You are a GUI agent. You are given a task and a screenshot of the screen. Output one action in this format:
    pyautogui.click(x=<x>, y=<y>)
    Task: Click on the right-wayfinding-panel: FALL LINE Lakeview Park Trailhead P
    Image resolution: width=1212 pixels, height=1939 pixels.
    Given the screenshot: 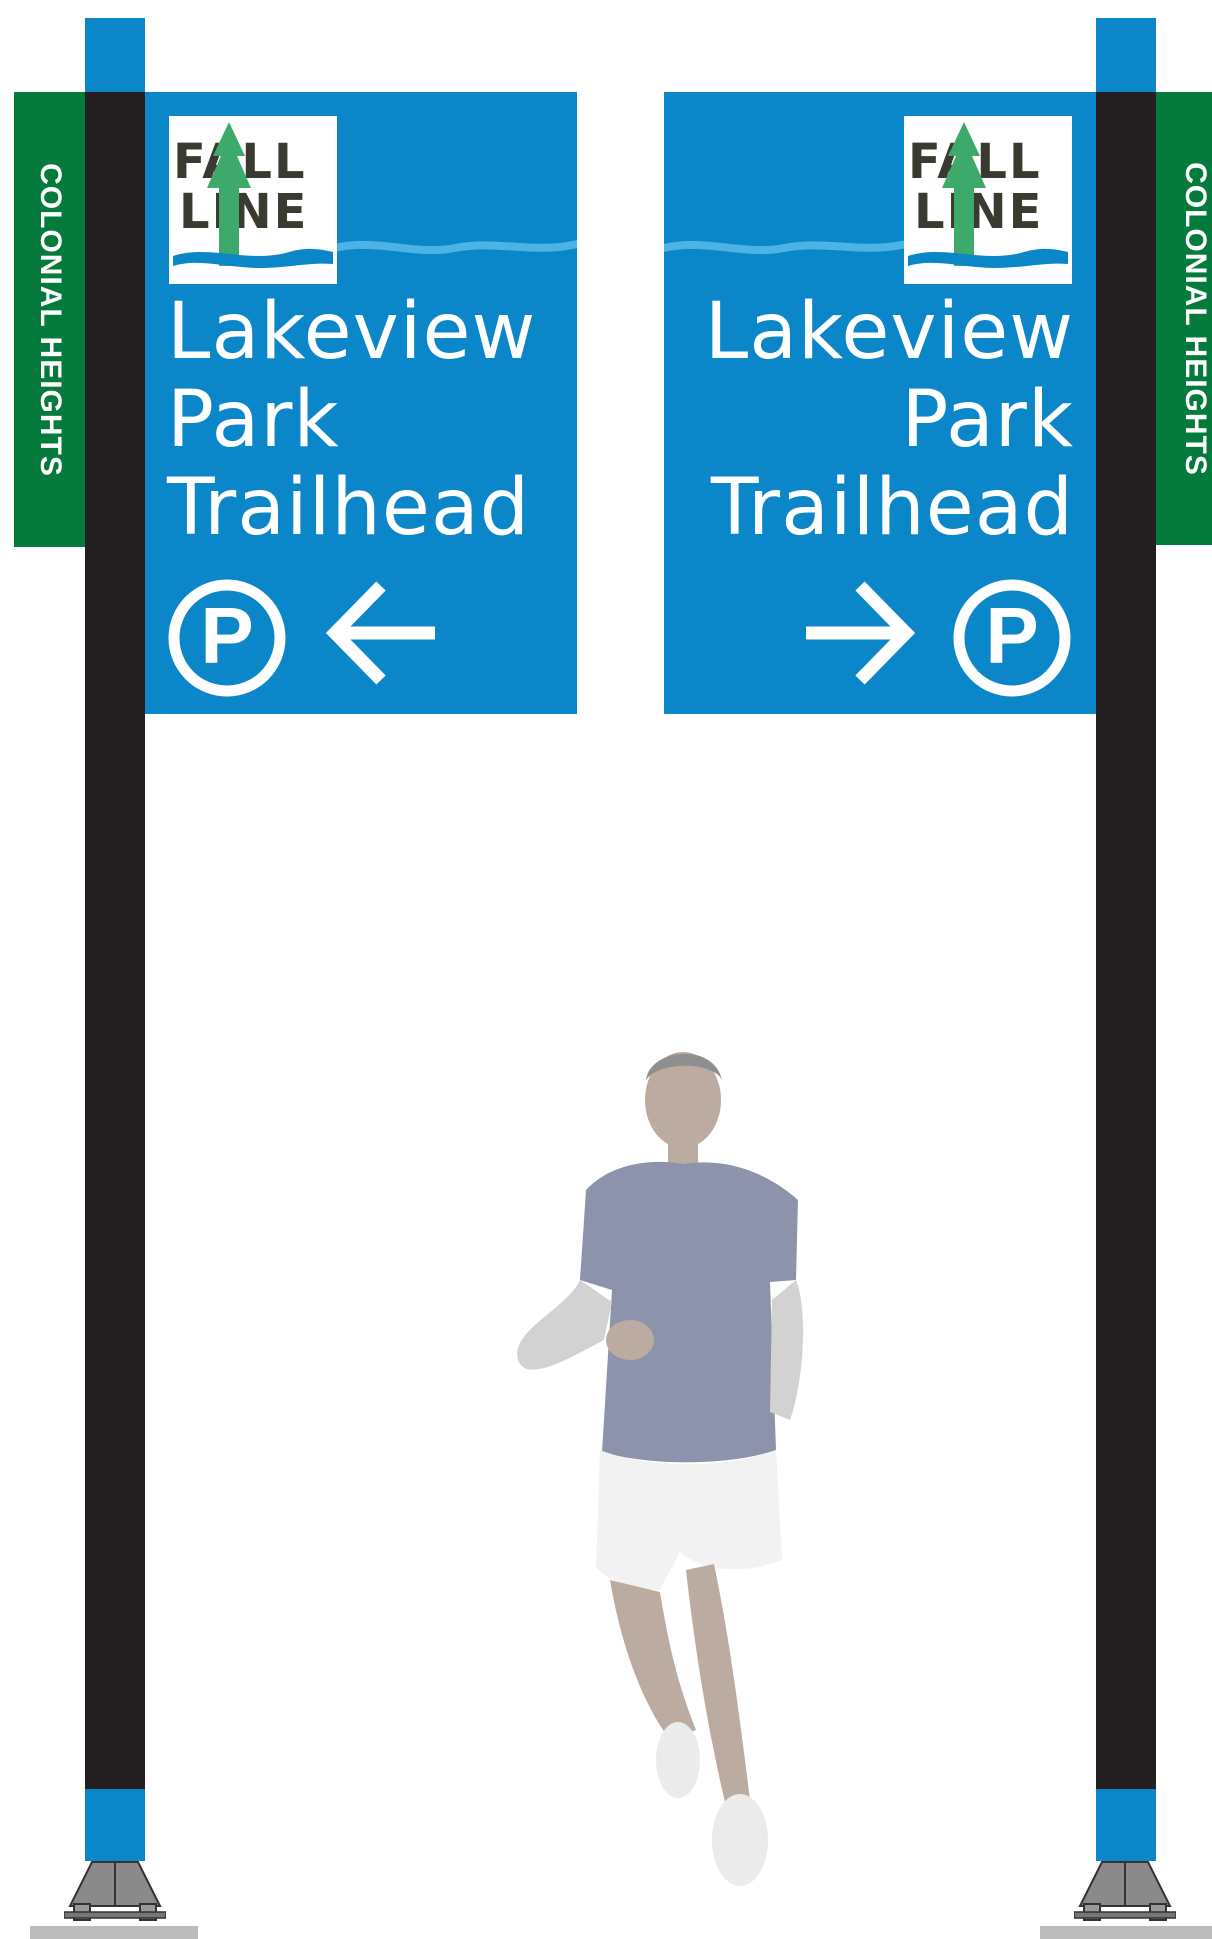 What is the action you would take?
    pyautogui.click(x=880, y=403)
    